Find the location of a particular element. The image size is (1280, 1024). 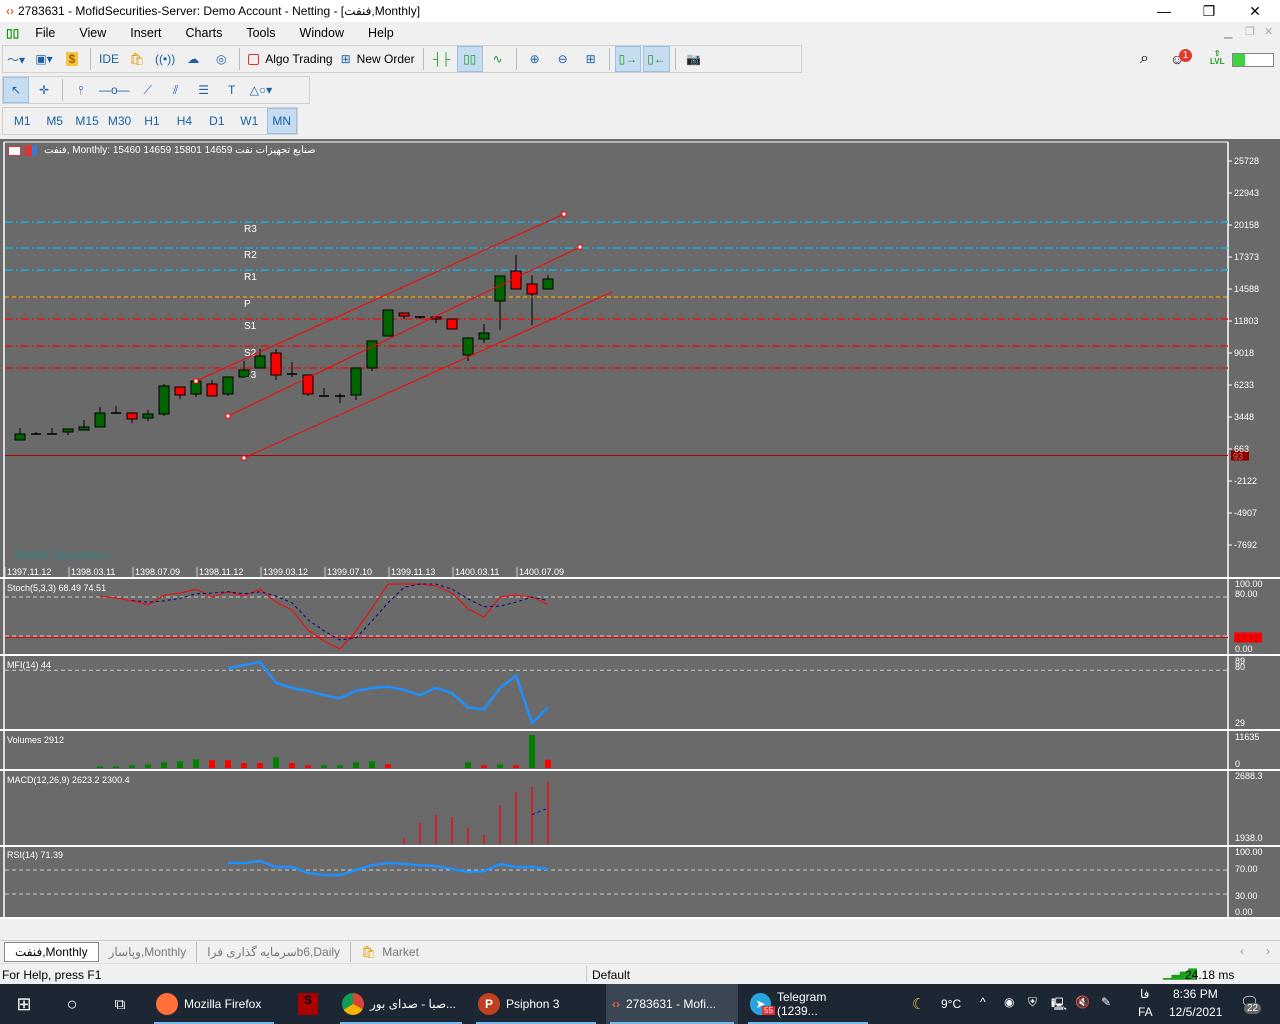

tab-investment-daily: سرمایه گذاری فراb6,Daily is located at coordinates (274, 951).